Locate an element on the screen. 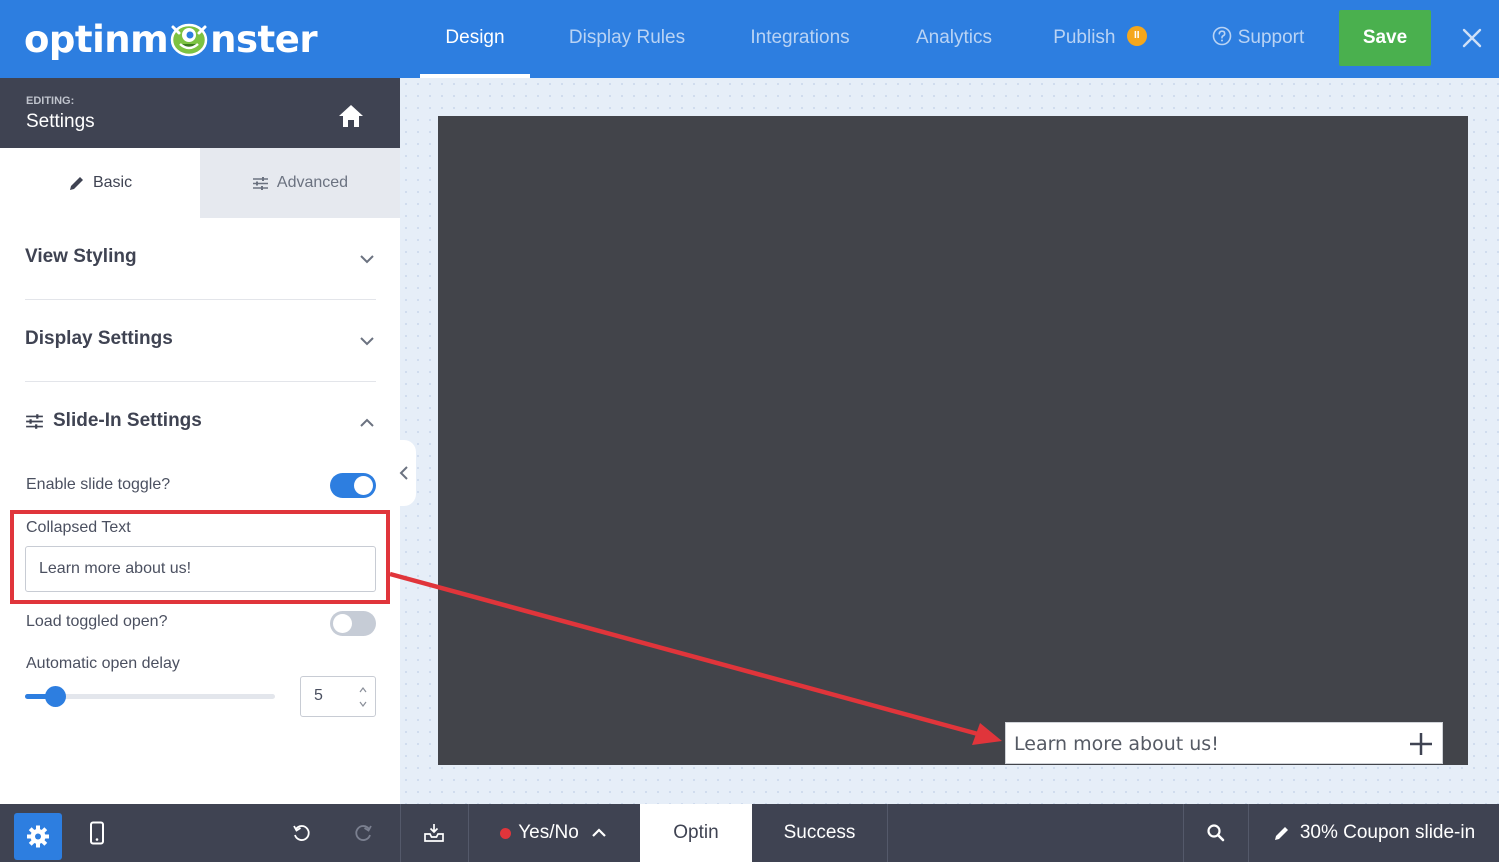 Image resolution: width=1499 pixels, height=862 pixels. nav-design-label: Design is located at coordinates (475, 37).